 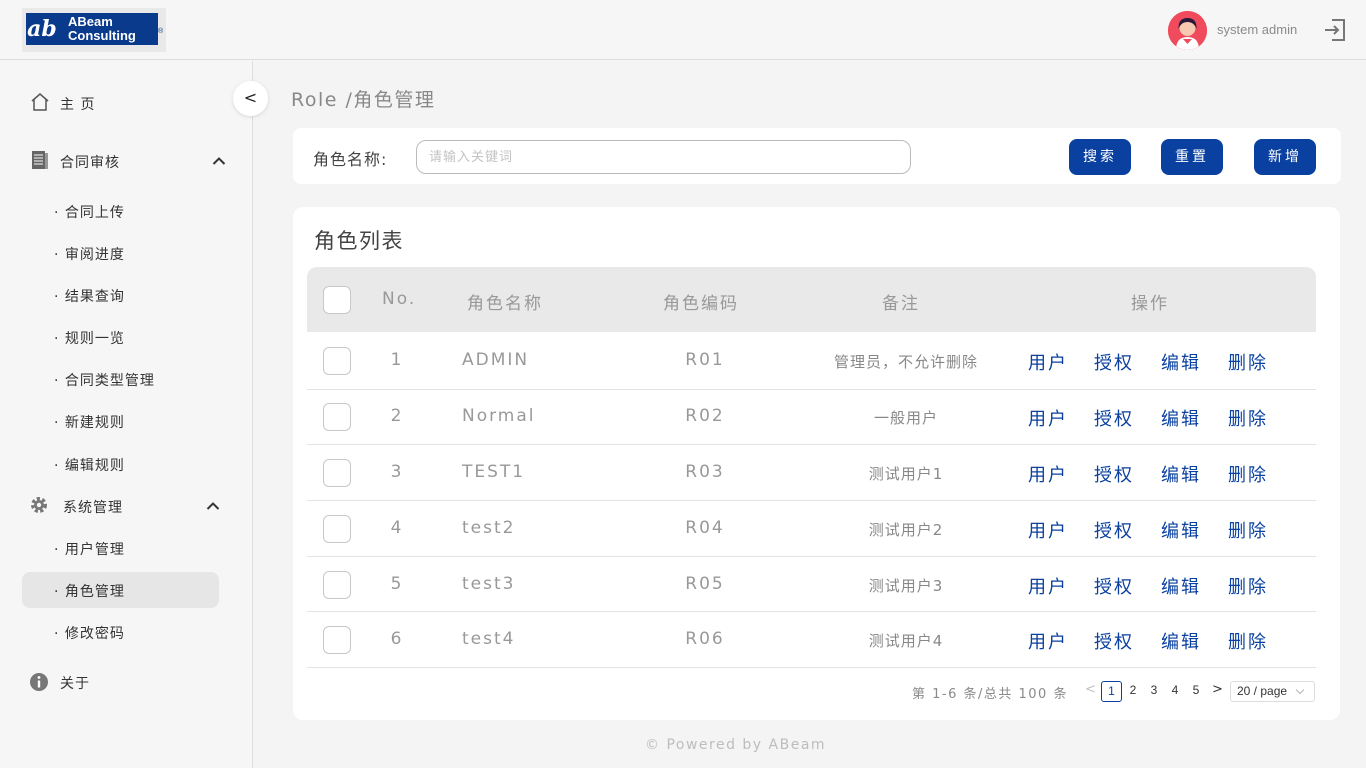 What do you see at coordinates (93, 507) in the screenshot?
I see `sidebar-group-system: 系统管理` at bounding box center [93, 507].